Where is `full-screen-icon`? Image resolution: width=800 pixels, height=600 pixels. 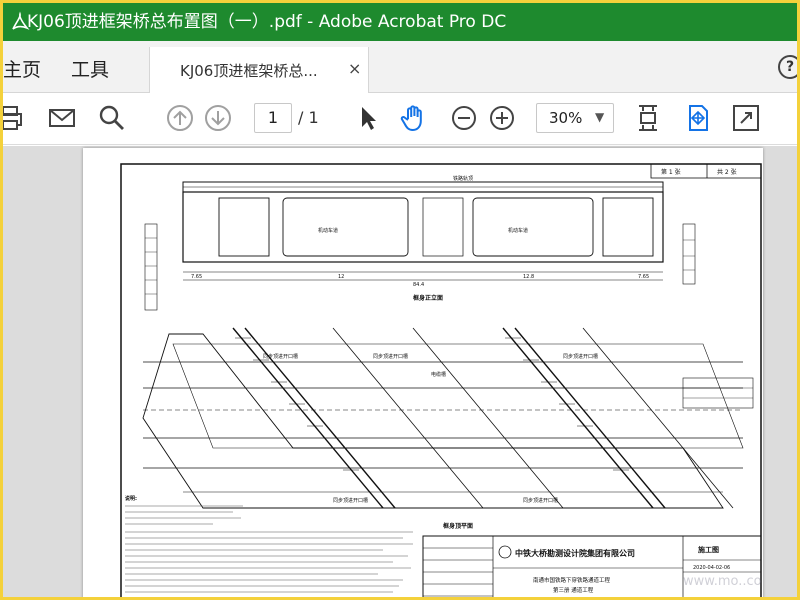
full-screen-icon is located at coordinates (746, 118).